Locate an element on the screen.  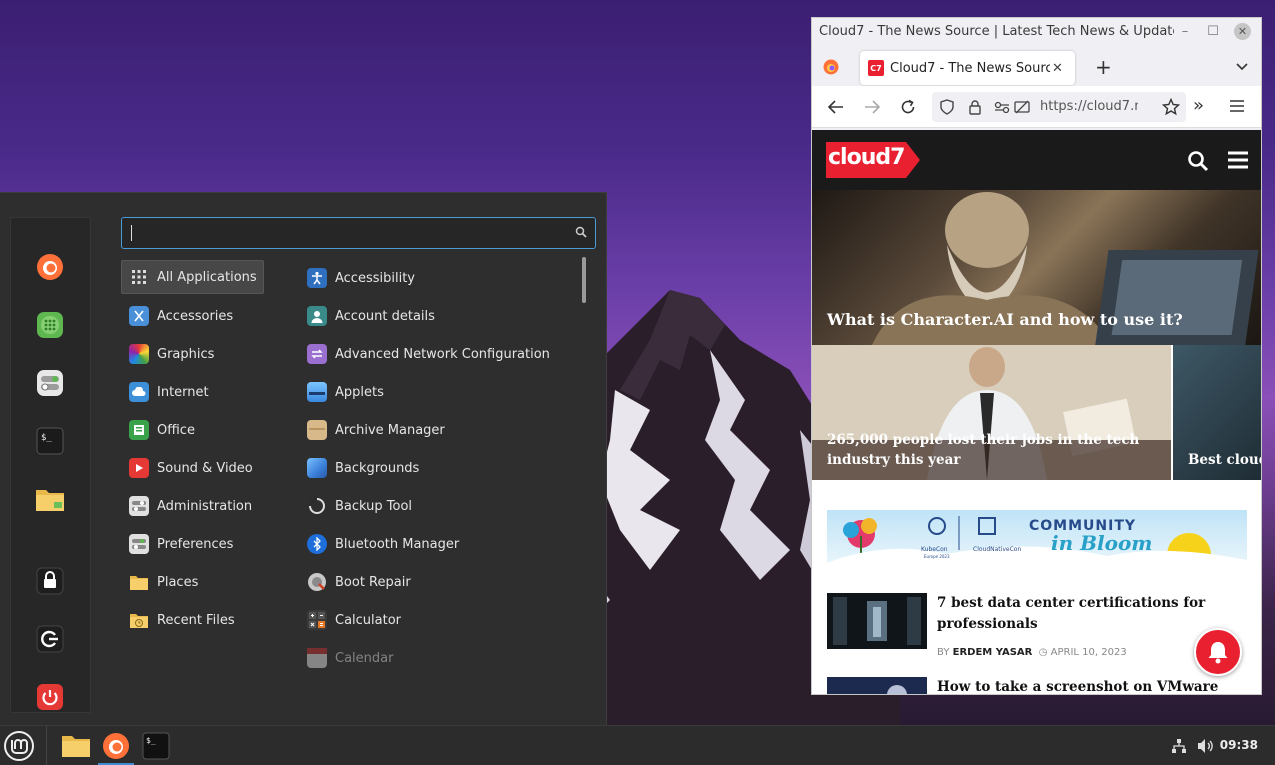
app-boot-repair: Boot Repair is located at coordinates (359, 582).